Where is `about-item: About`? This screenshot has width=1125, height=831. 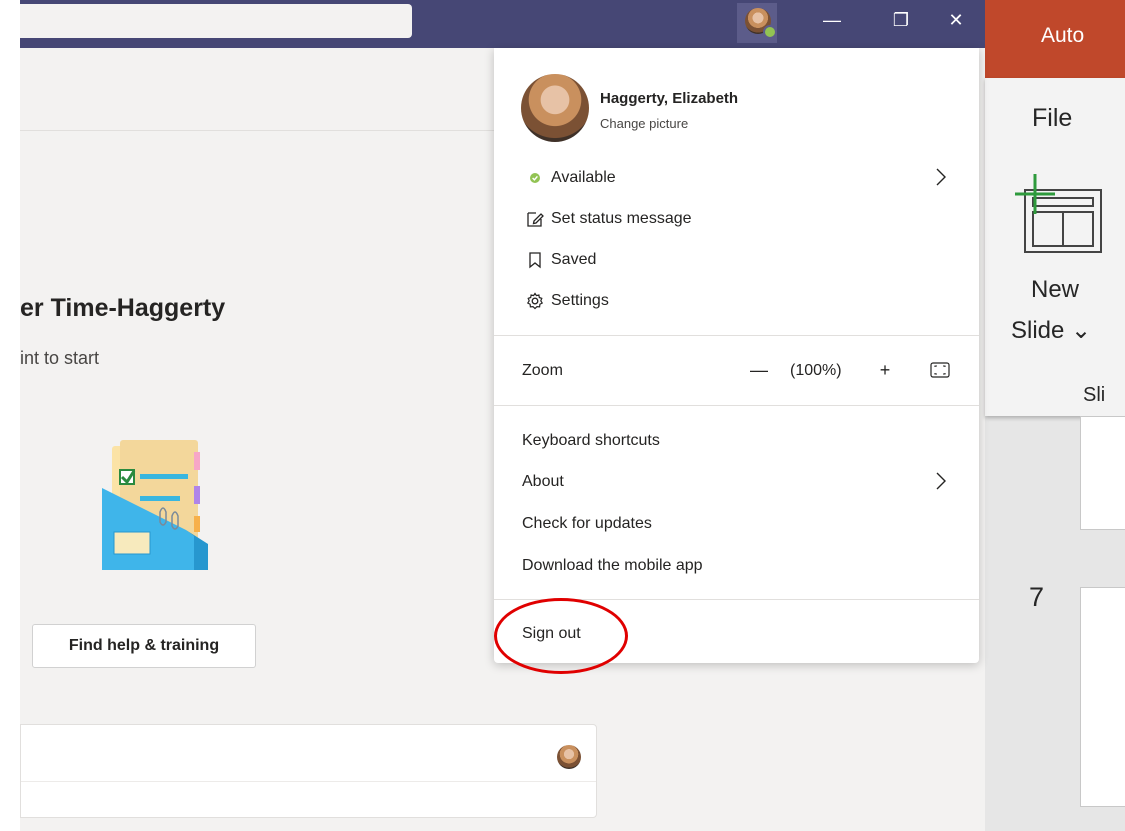 about-item: About is located at coordinates (736, 482).